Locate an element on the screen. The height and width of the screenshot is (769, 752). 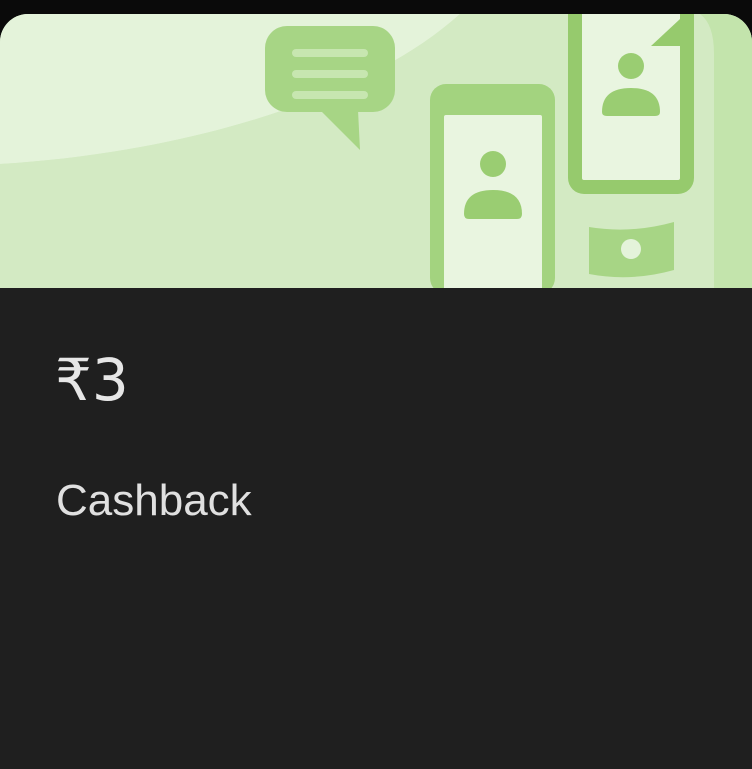
reward-type-label: Cashback is located at coordinates (154, 500).